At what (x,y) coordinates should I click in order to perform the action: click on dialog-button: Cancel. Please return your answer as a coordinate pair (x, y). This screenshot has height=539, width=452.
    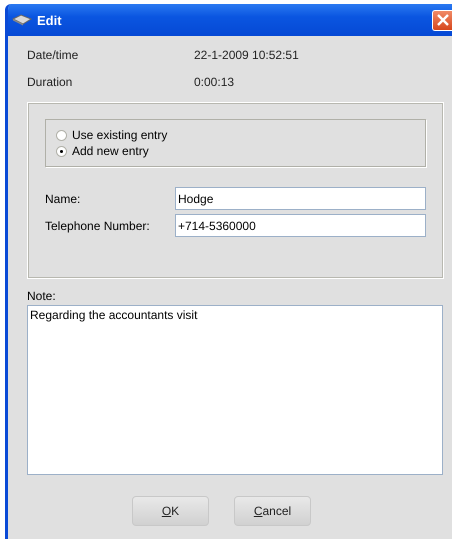
    Looking at the image, I should click on (272, 511).